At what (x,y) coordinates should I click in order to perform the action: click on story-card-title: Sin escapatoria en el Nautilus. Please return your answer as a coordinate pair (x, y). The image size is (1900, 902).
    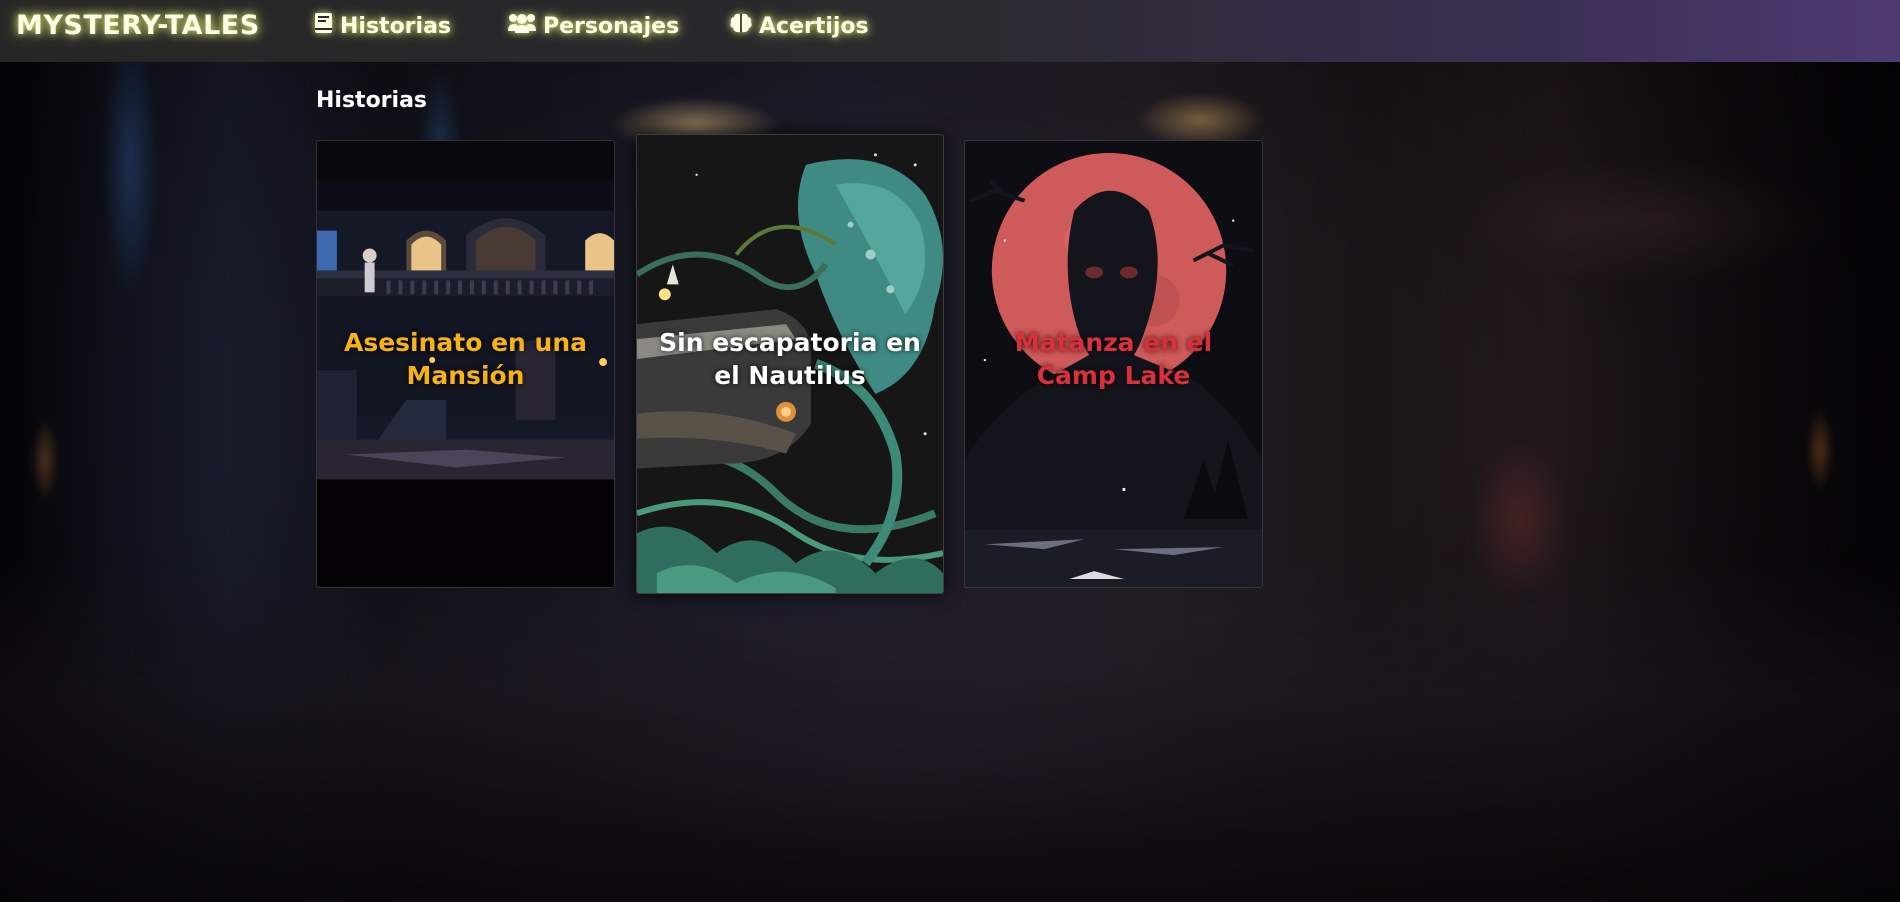
    Looking at the image, I should click on (790, 359).